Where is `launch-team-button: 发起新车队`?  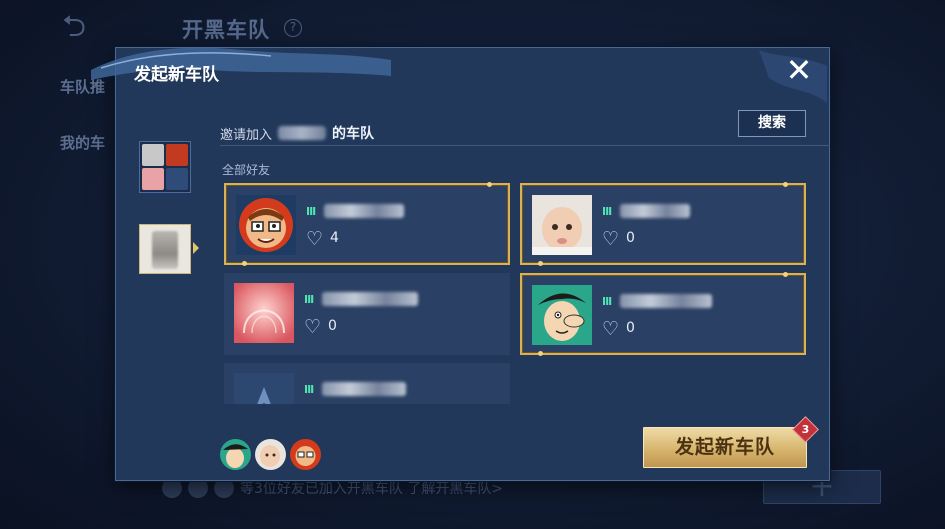
launch-team-button: 发起新车队 is located at coordinates (725, 447).